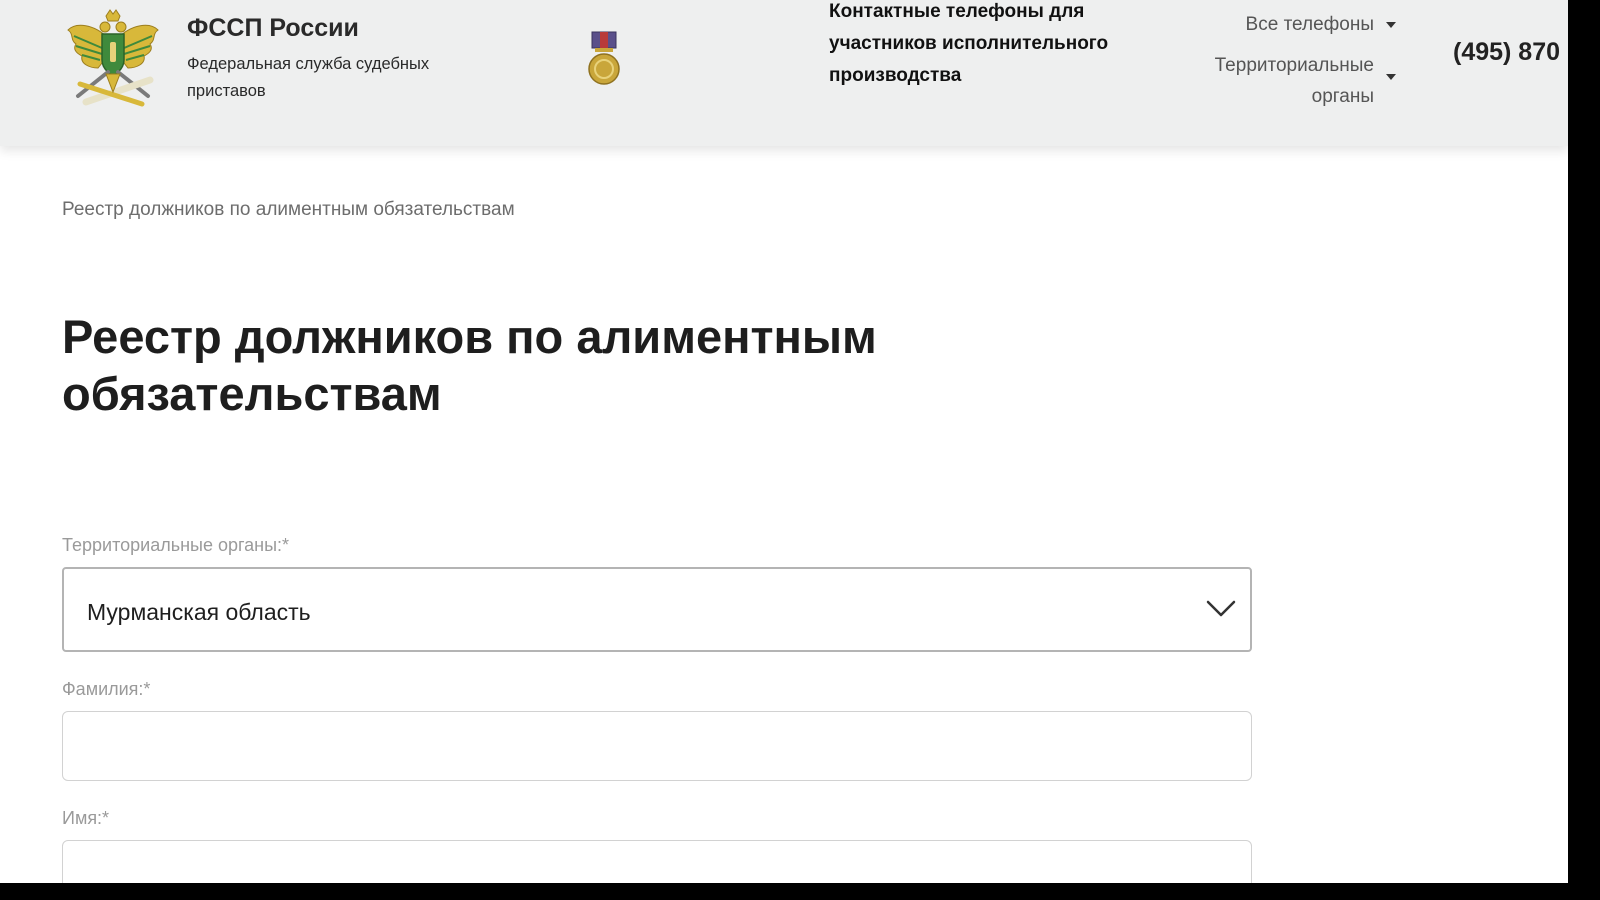 Image resolution: width=1600 pixels, height=900 pixels. What do you see at coordinates (657, 861) in the screenshot?
I see `name-input` at bounding box center [657, 861].